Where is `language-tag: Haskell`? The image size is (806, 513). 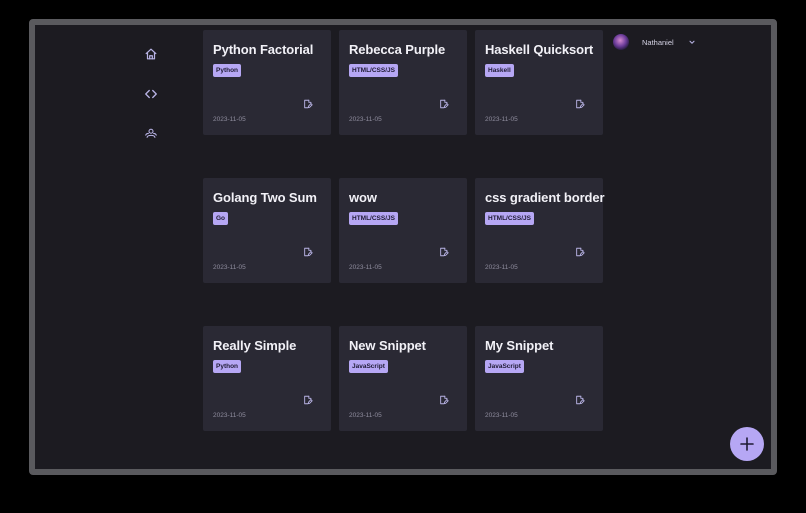
language-tag: Haskell is located at coordinates (499, 70).